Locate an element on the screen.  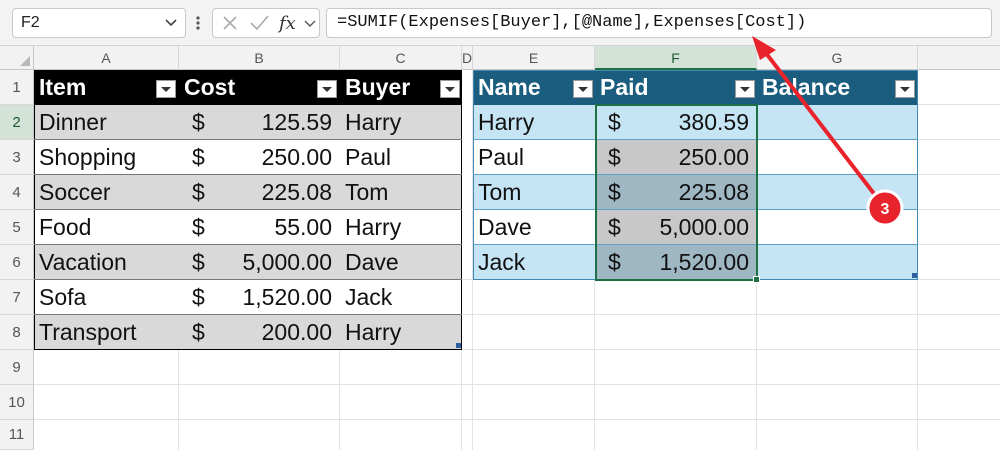
table-cell-item: Dinner is located at coordinates (106, 122).